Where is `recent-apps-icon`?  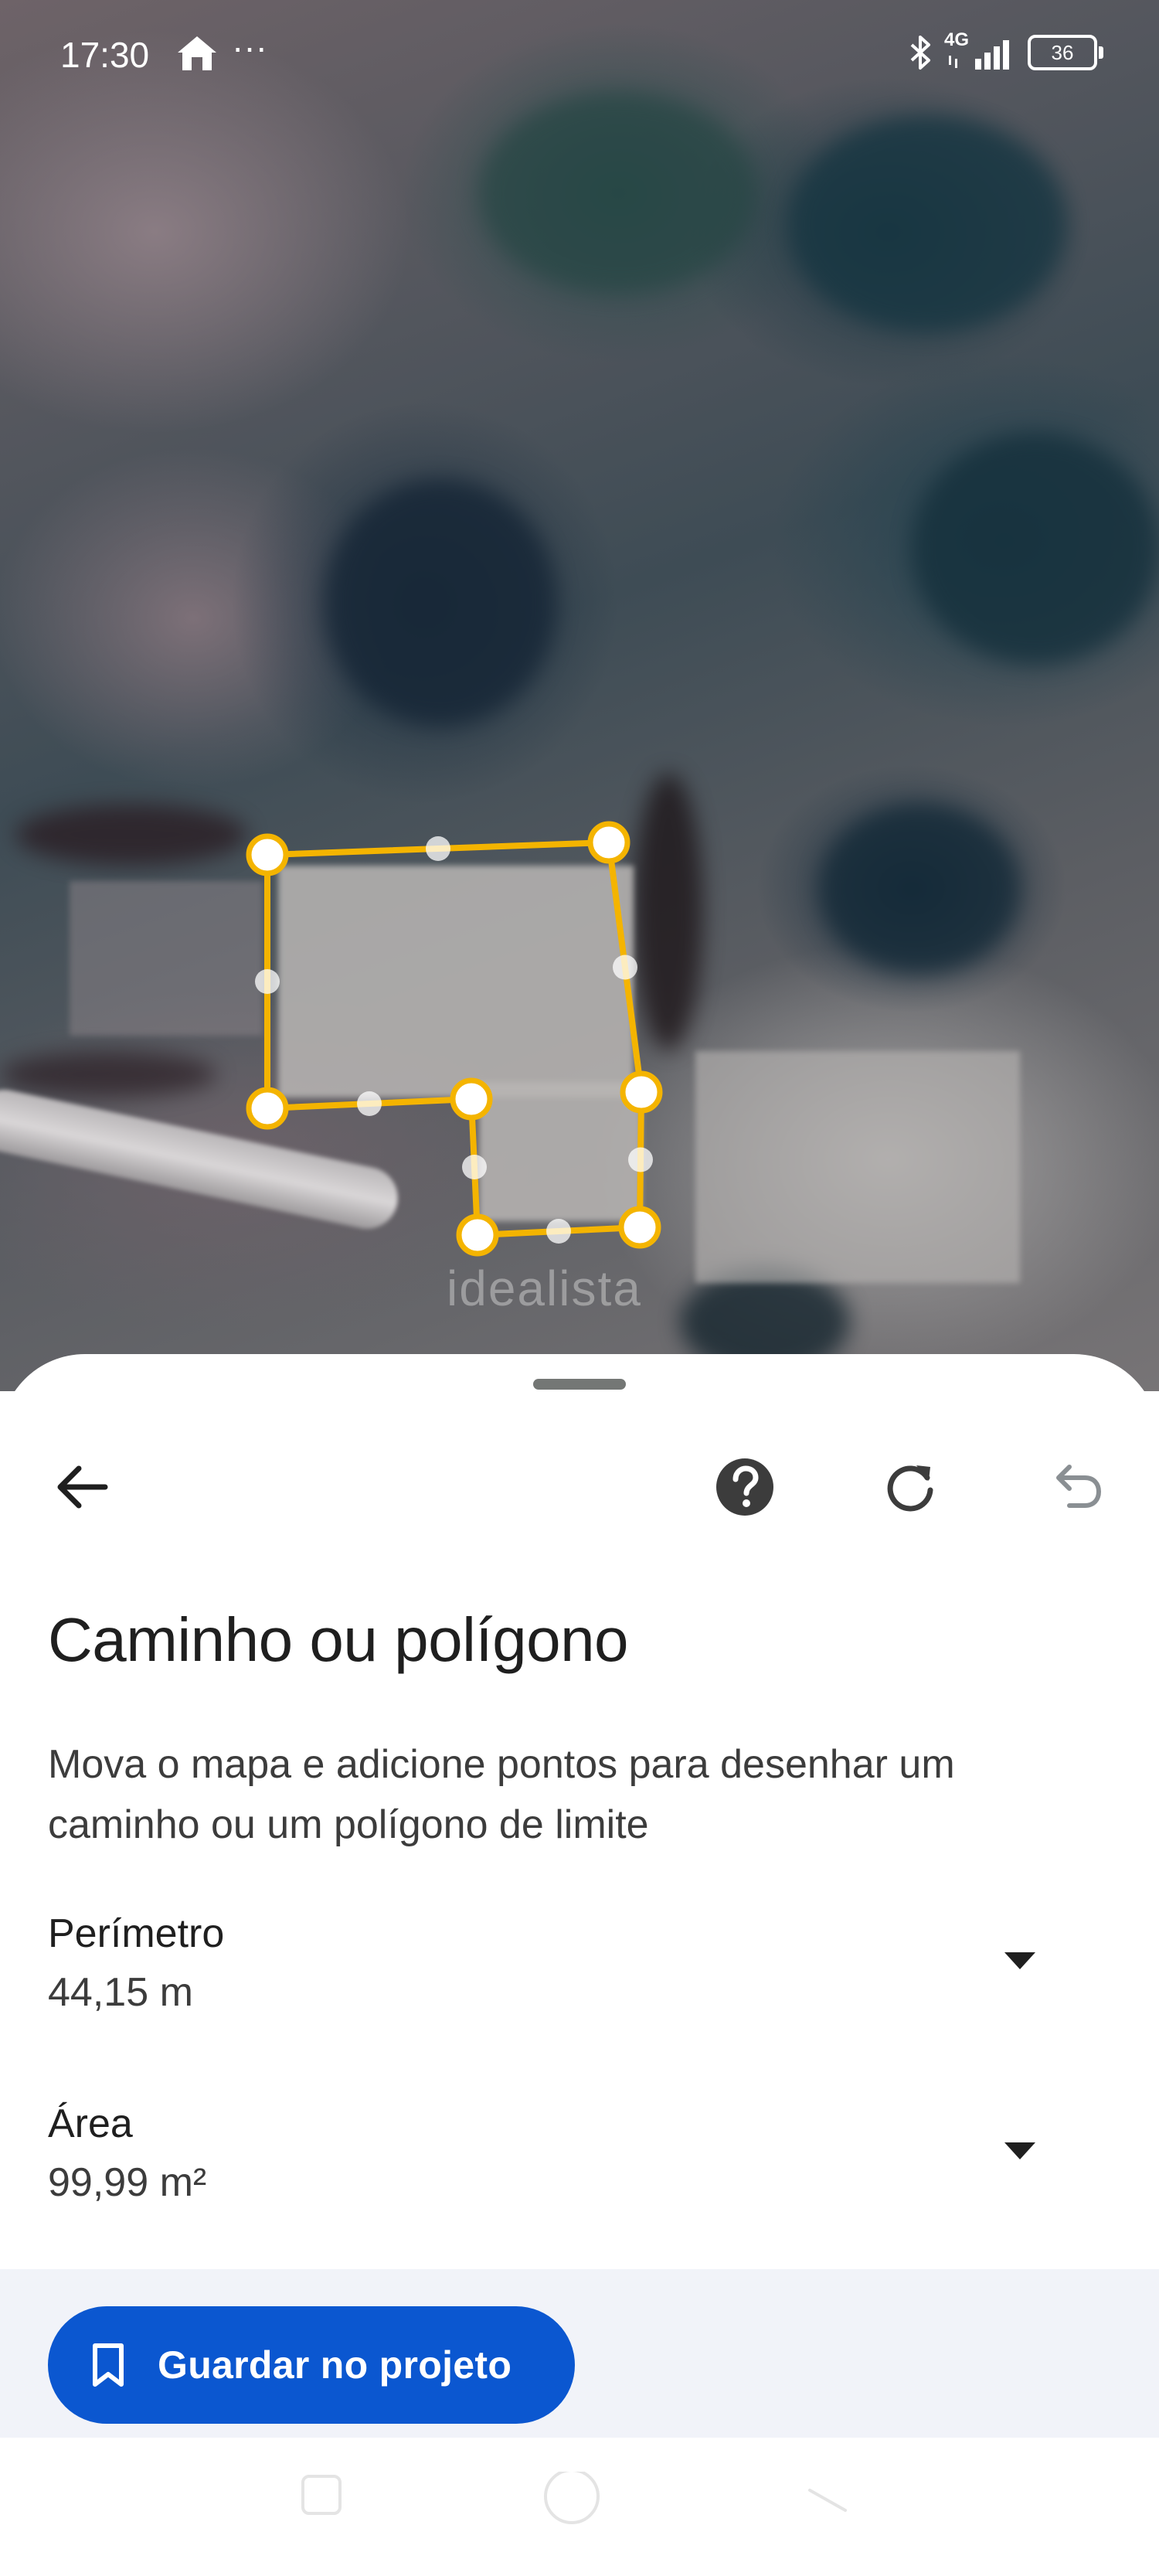
recent-apps-icon is located at coordinates (321, 2495).